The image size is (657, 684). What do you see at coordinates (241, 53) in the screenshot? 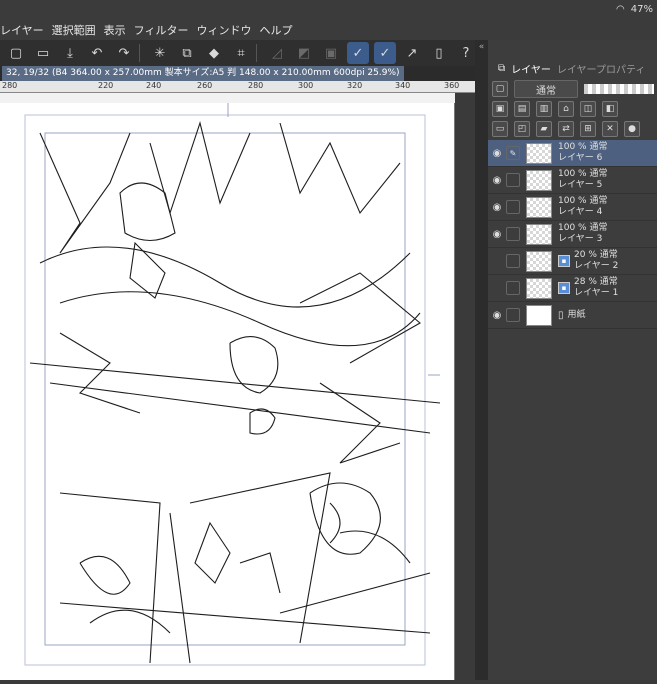
I see `transform-icon: ⌗` at bounding box center [241, 53].